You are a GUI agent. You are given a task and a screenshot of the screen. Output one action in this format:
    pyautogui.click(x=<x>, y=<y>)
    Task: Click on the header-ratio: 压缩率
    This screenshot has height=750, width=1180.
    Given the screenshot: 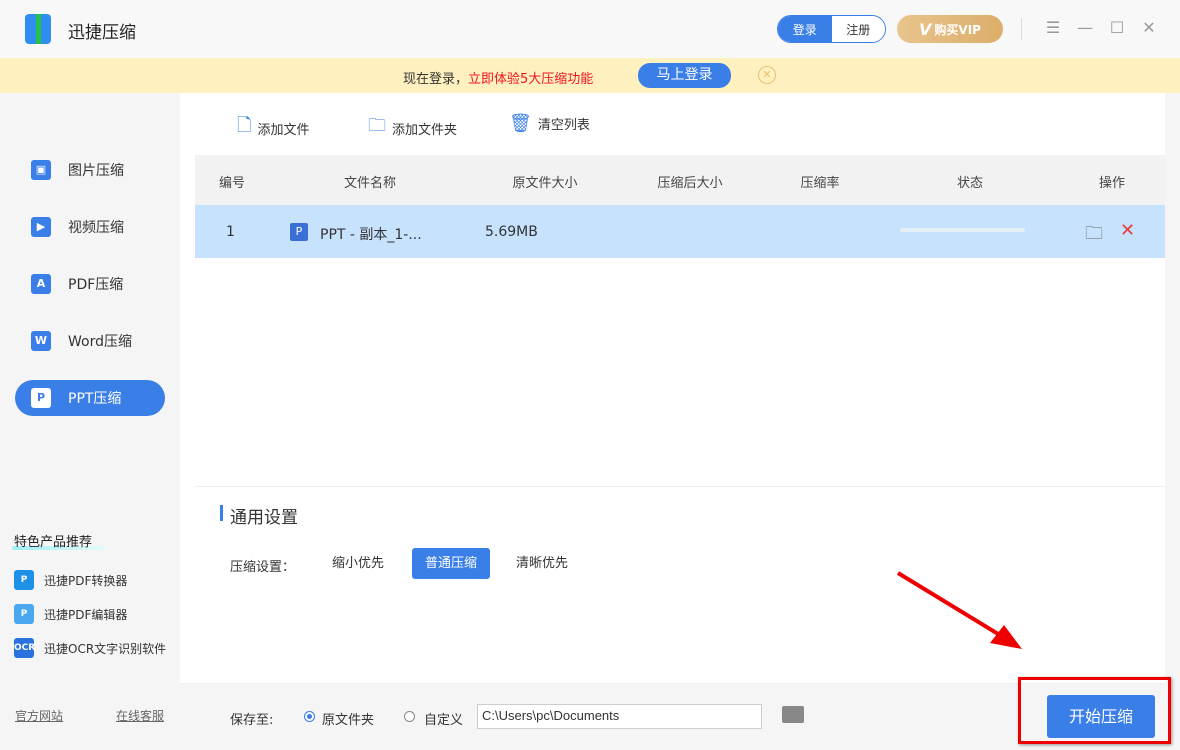 What is the action you would take?
    pyautogui.click(x=820, y=183)
    